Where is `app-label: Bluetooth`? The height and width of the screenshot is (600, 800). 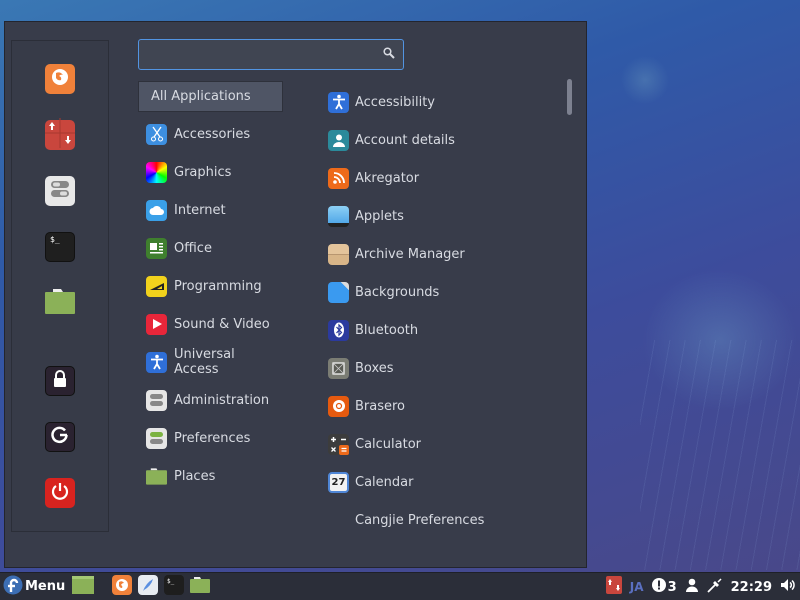 app-label: Bluetooth is located at coordinates (387, 330).